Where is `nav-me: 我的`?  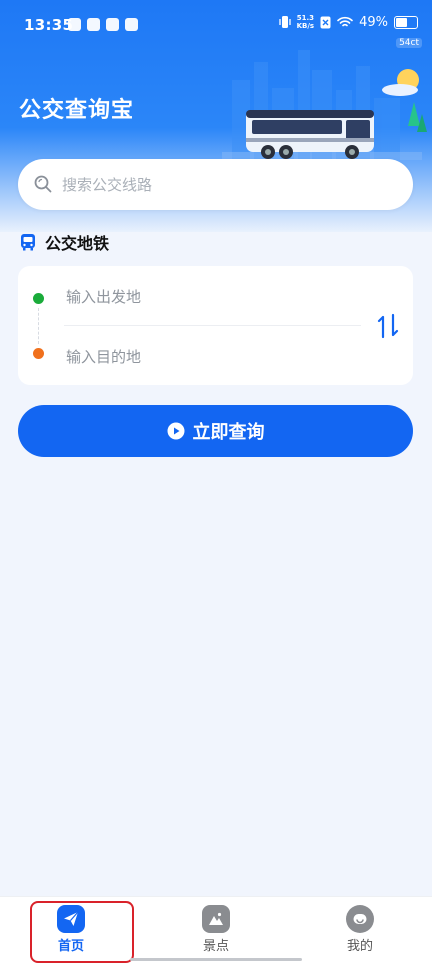 nav-me: 我的 is located at coordinates (360, 929).